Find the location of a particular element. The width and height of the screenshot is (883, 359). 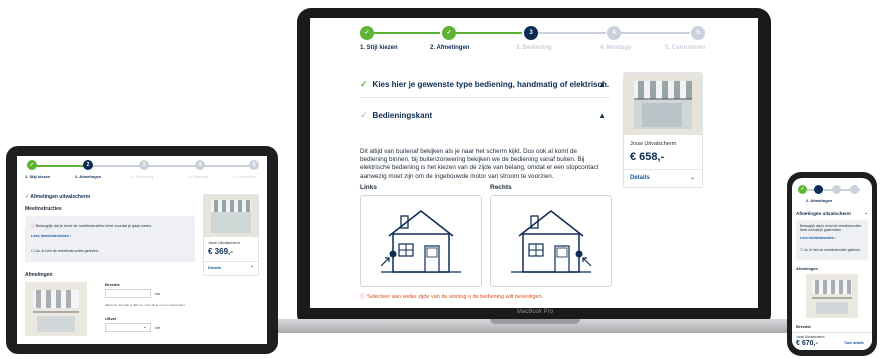

price-footer: Jouw Uitvalscherm € 670,- Toon details is located at coordinates (832, 341).